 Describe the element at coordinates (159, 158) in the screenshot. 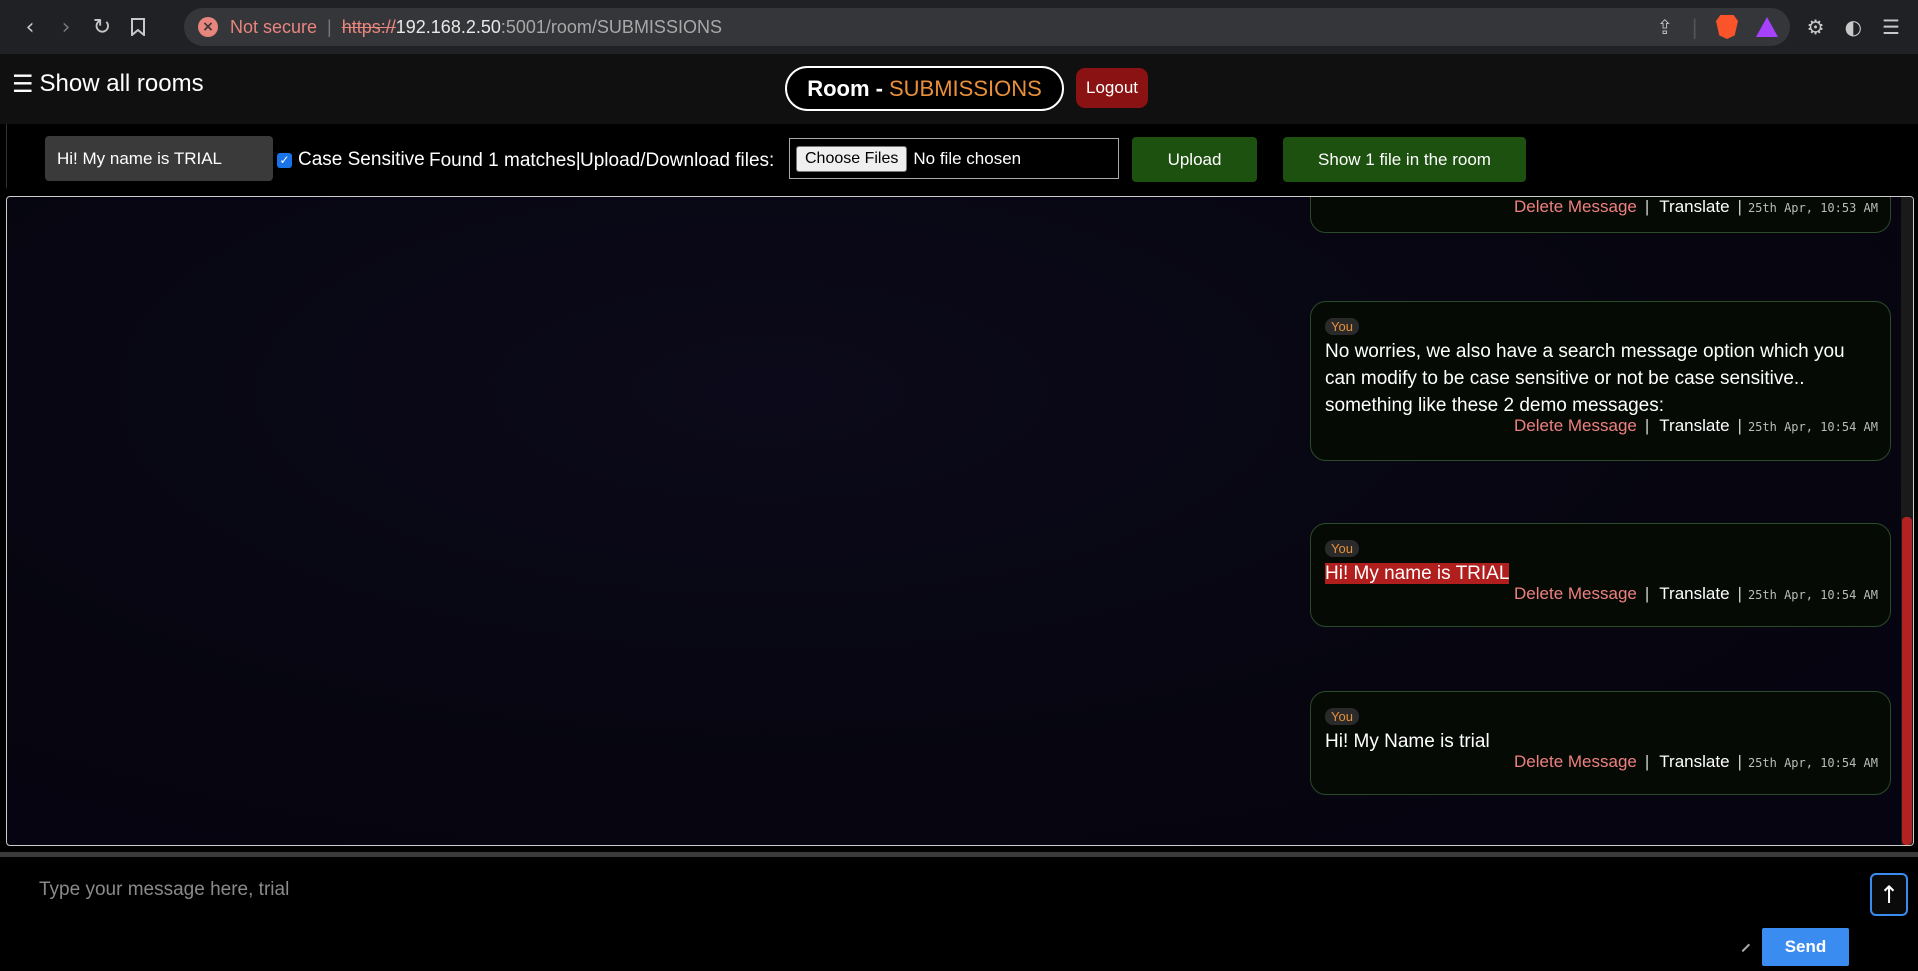

I see `search-input` at that location.